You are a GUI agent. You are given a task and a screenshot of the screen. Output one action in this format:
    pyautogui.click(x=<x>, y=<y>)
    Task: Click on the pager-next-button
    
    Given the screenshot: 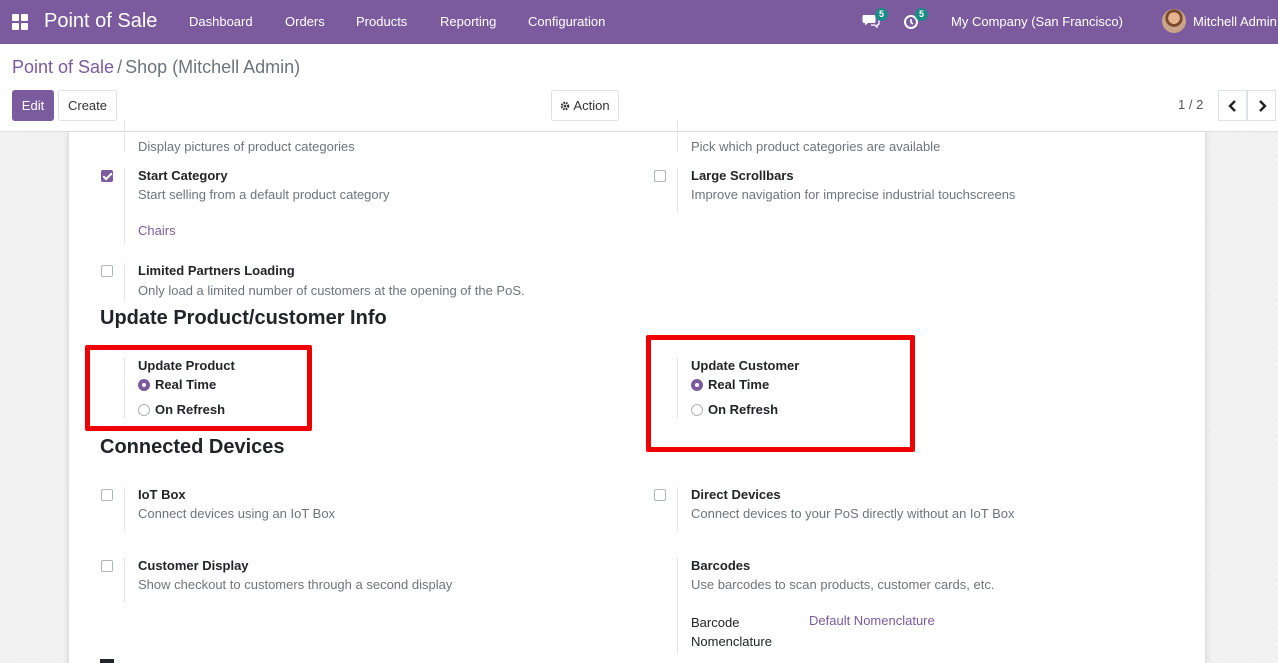 What is the action you would take?
    pyautogui.click(x=1261, y=105)
    